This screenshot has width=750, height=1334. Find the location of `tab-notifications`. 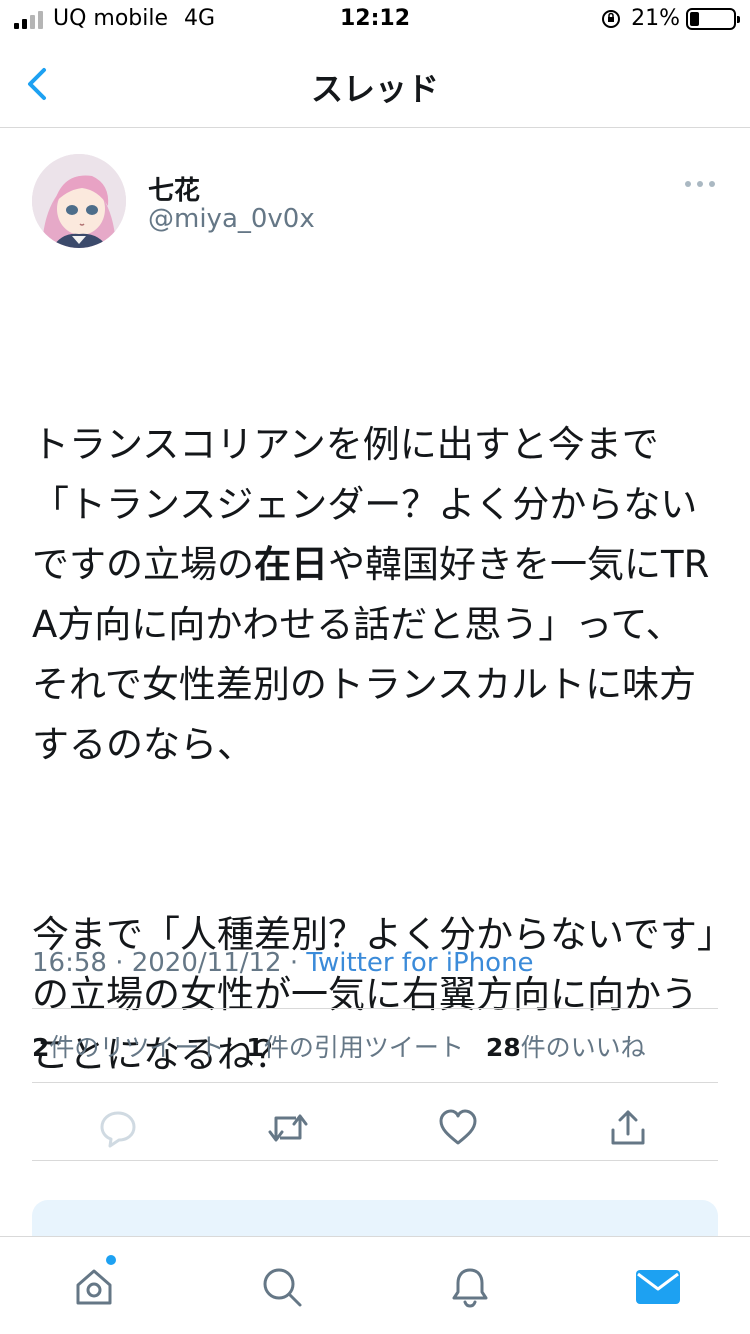

tab-notifications is located at coordinates (470, 1287).